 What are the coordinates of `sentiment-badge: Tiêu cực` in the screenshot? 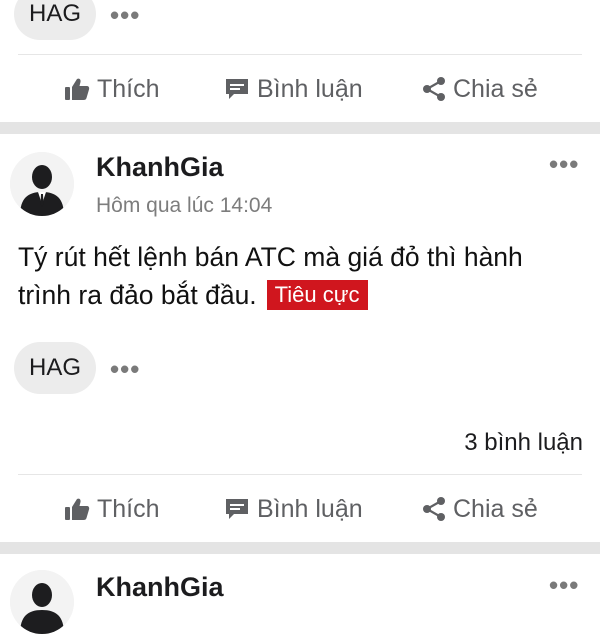 It's located at (317, 295).